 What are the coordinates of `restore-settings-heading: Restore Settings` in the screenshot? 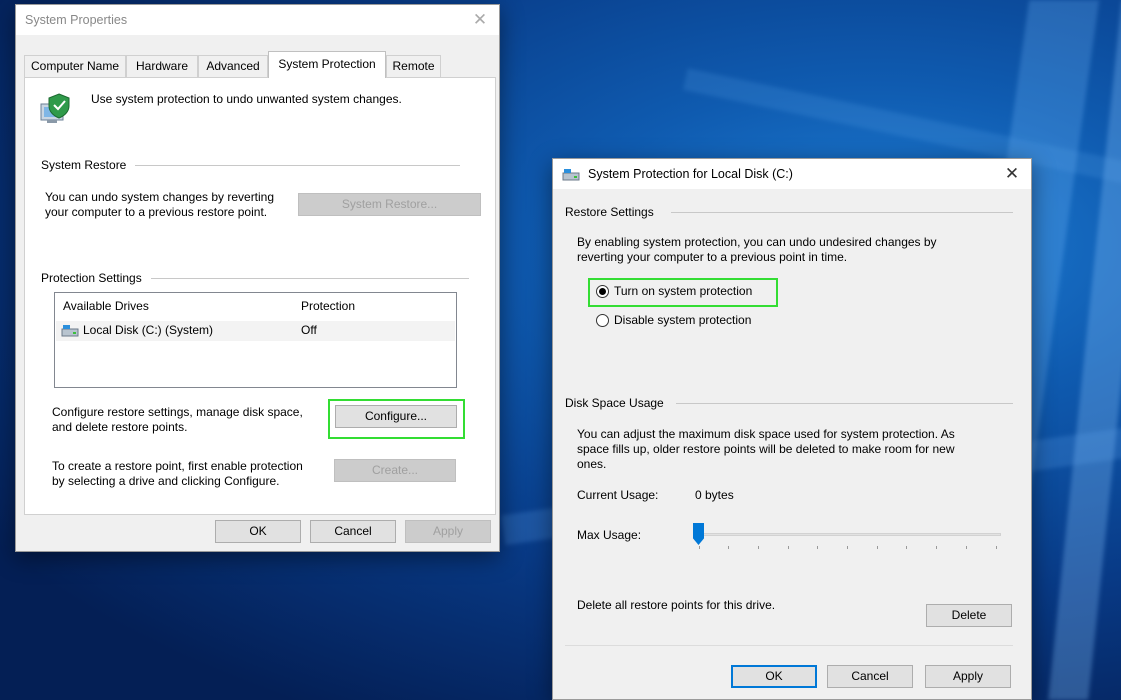 It's located at (609, 212).